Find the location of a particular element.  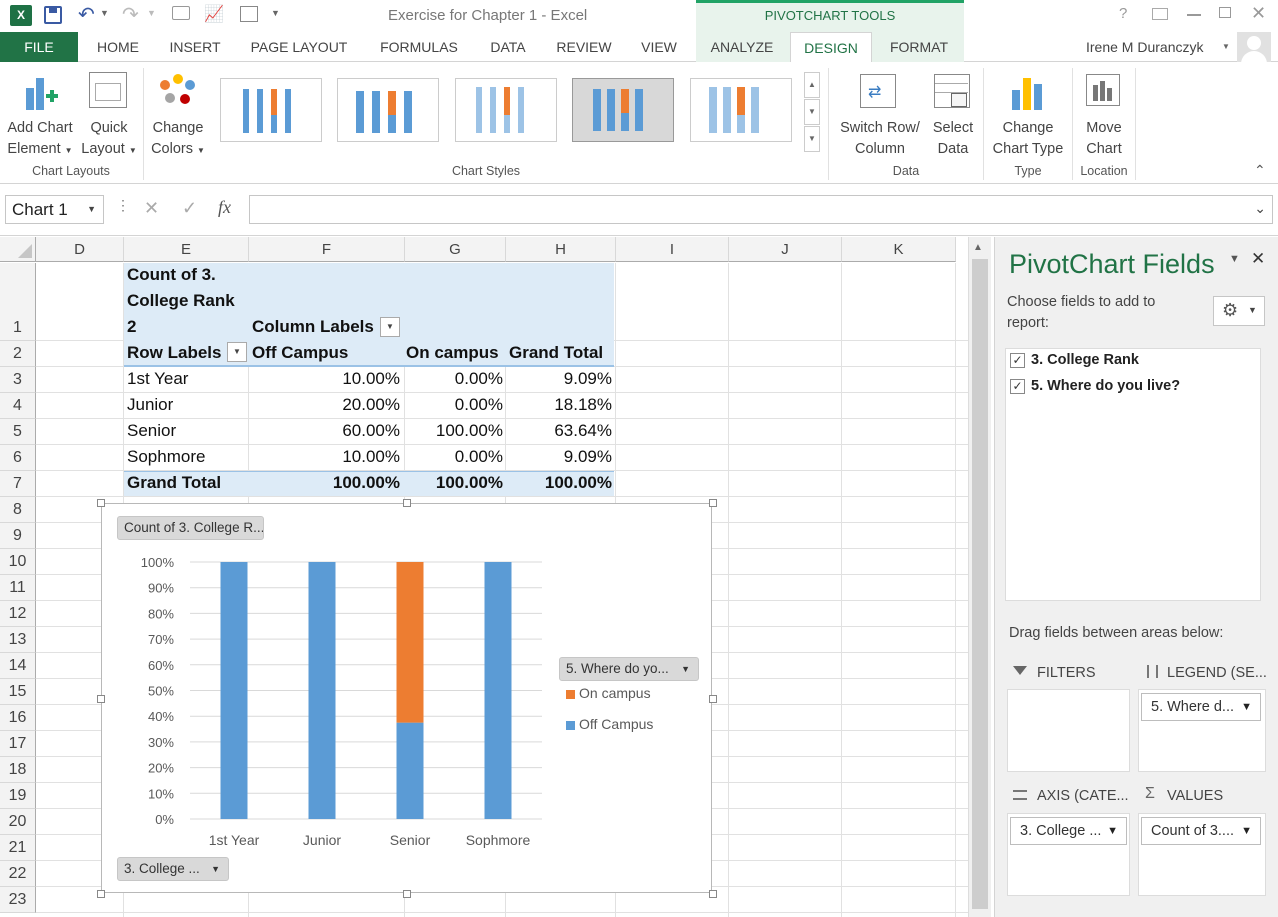

undo-dropdown-icon: ▼ is located at coordinates (104, 13).